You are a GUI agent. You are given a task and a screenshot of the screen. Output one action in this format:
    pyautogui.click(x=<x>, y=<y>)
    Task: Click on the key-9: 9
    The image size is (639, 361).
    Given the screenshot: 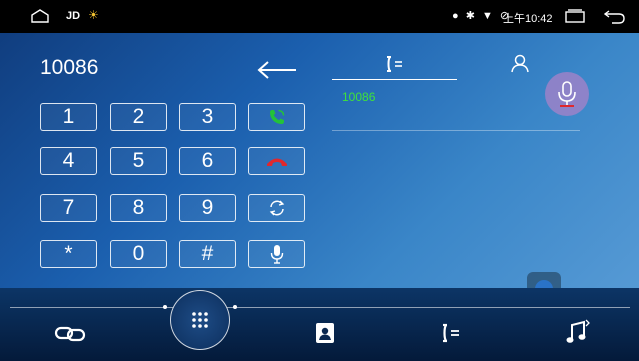 What is the action you would take?
    pyautogui.click(x=207, y=208)
    